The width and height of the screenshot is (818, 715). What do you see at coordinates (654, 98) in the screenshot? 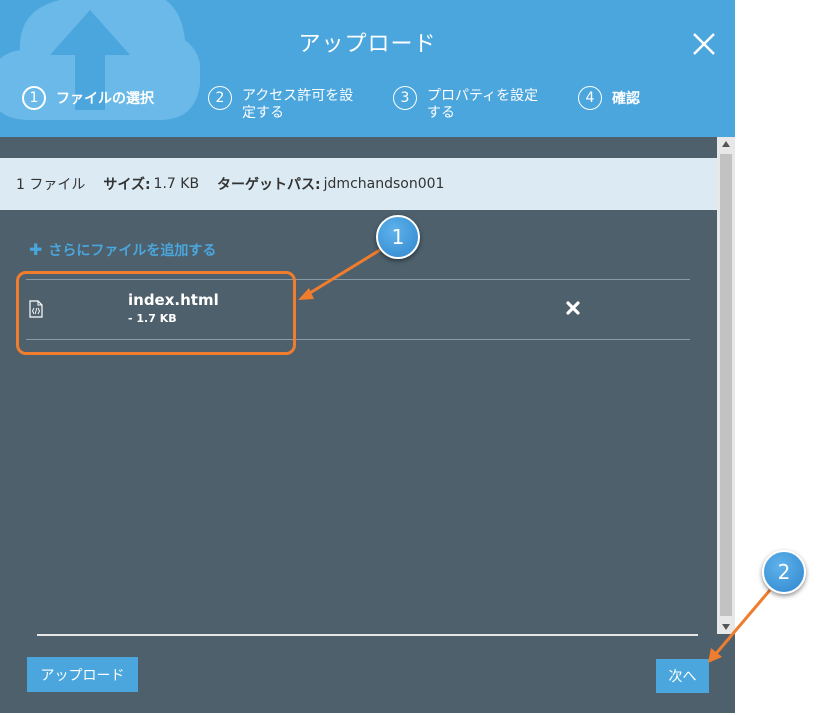
I see `step-review: 4 確認` at bounding box center [654, 98].